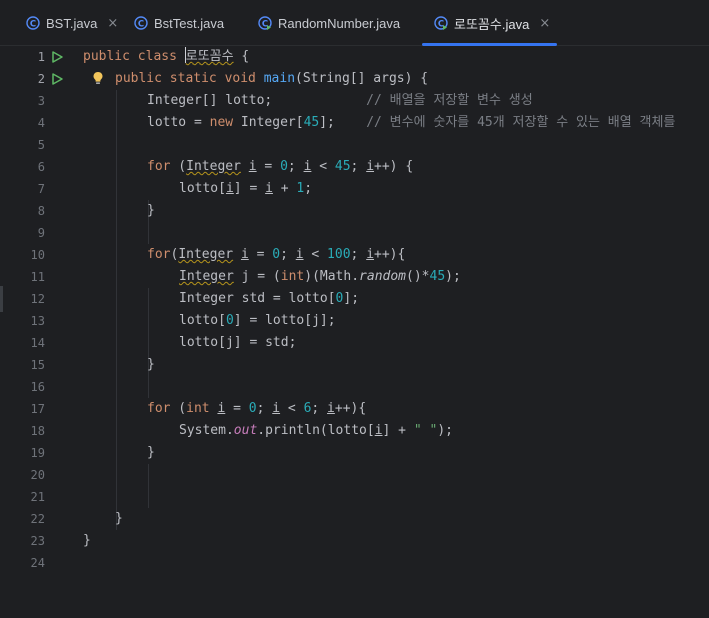 This screenshot has width=709, height=618. What do you see at coordinates (151, 210) in the screenshot?
I see `code-line-8: }` at bounding box center [151, 210].